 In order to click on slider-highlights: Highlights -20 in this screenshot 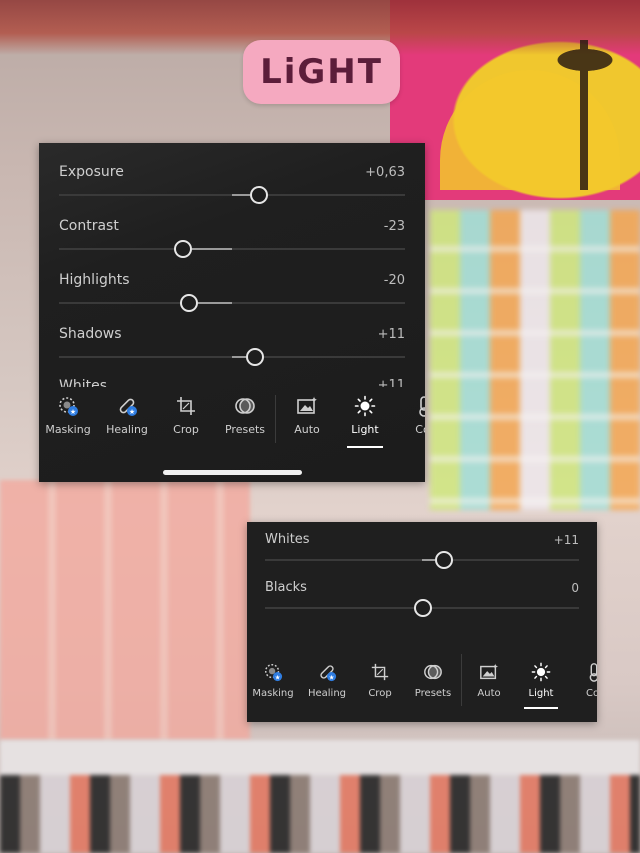, I will do `click(232, 296)`.